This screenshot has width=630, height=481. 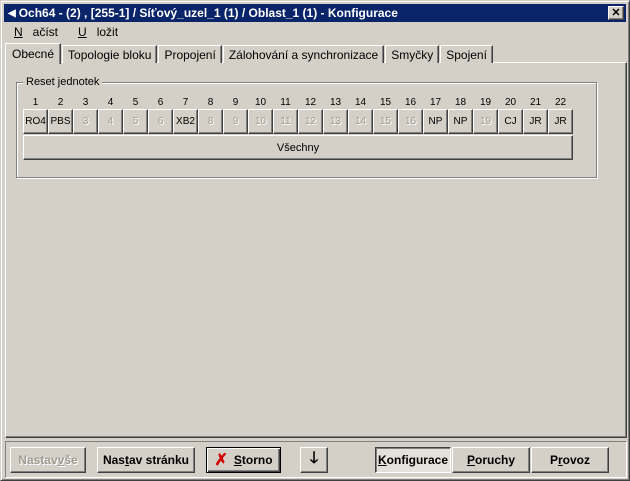 What do you see at coordinates (235, 121) in the screenshot?
I see `unit-reset-button-9: 9` at bounding box center [235, 121].